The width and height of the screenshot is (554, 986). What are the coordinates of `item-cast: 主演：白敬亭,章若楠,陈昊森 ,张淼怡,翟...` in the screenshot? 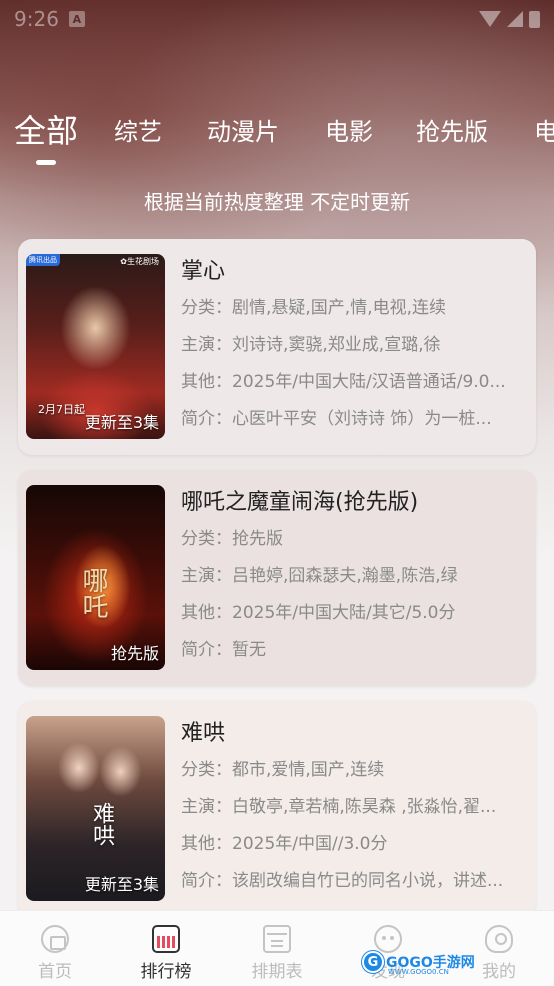 It's located at (353, 807).